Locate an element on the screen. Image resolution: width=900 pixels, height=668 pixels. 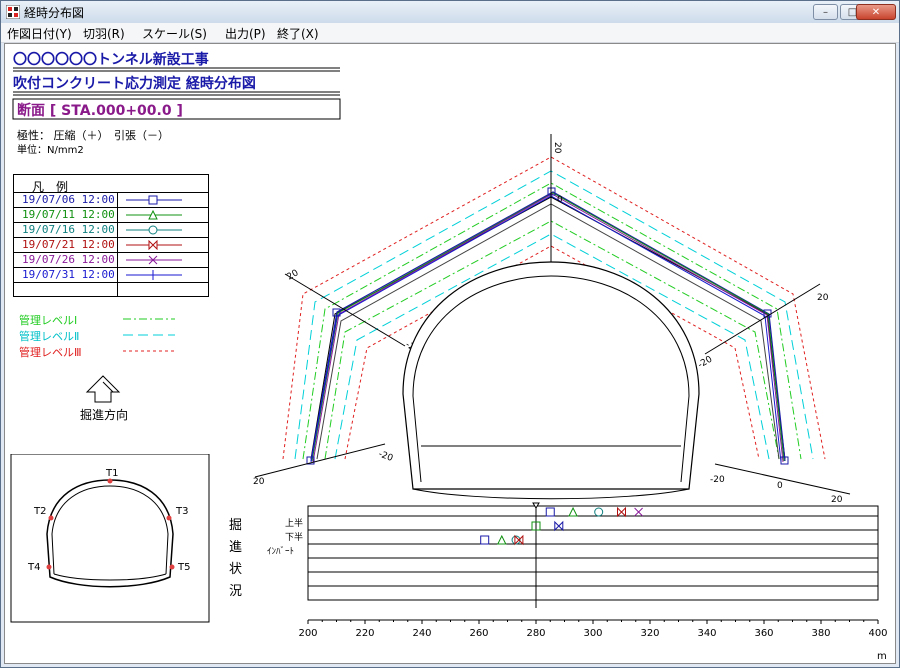
x-tick-label: 360 is located at coordinates (763, 633).